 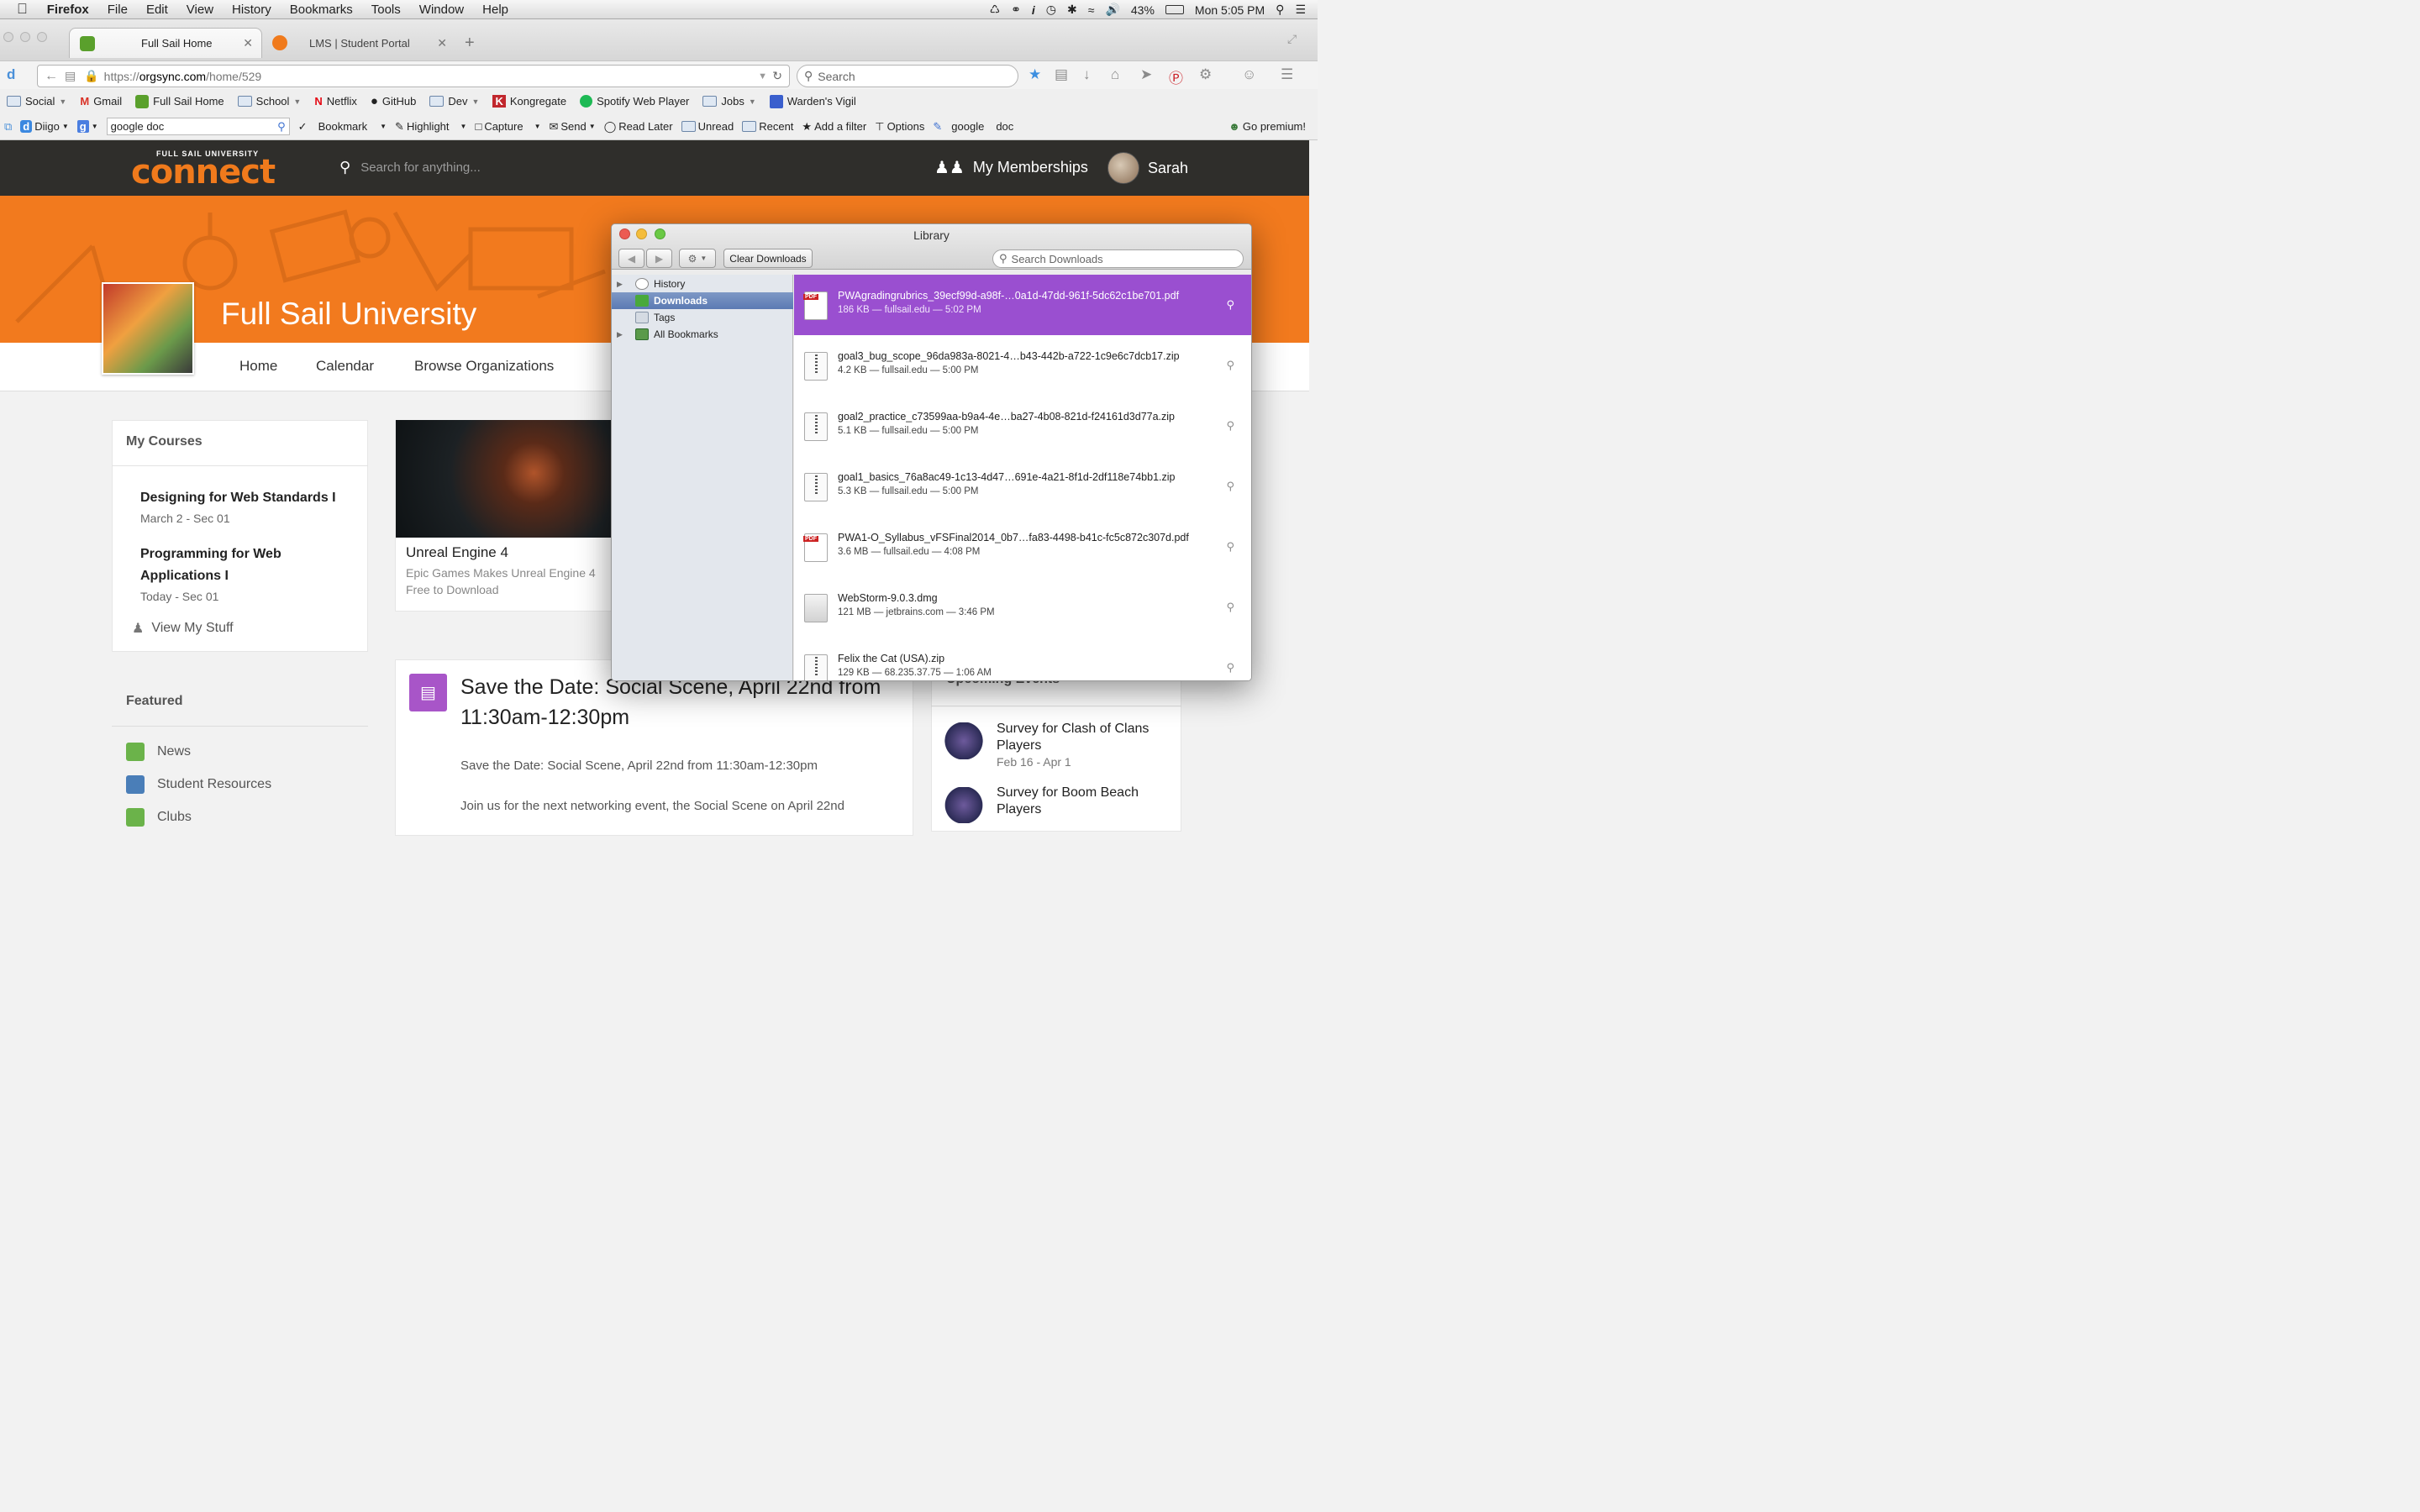 I want to click on event-title: Survey for Boom Beach, so click(x=1068, y=793).